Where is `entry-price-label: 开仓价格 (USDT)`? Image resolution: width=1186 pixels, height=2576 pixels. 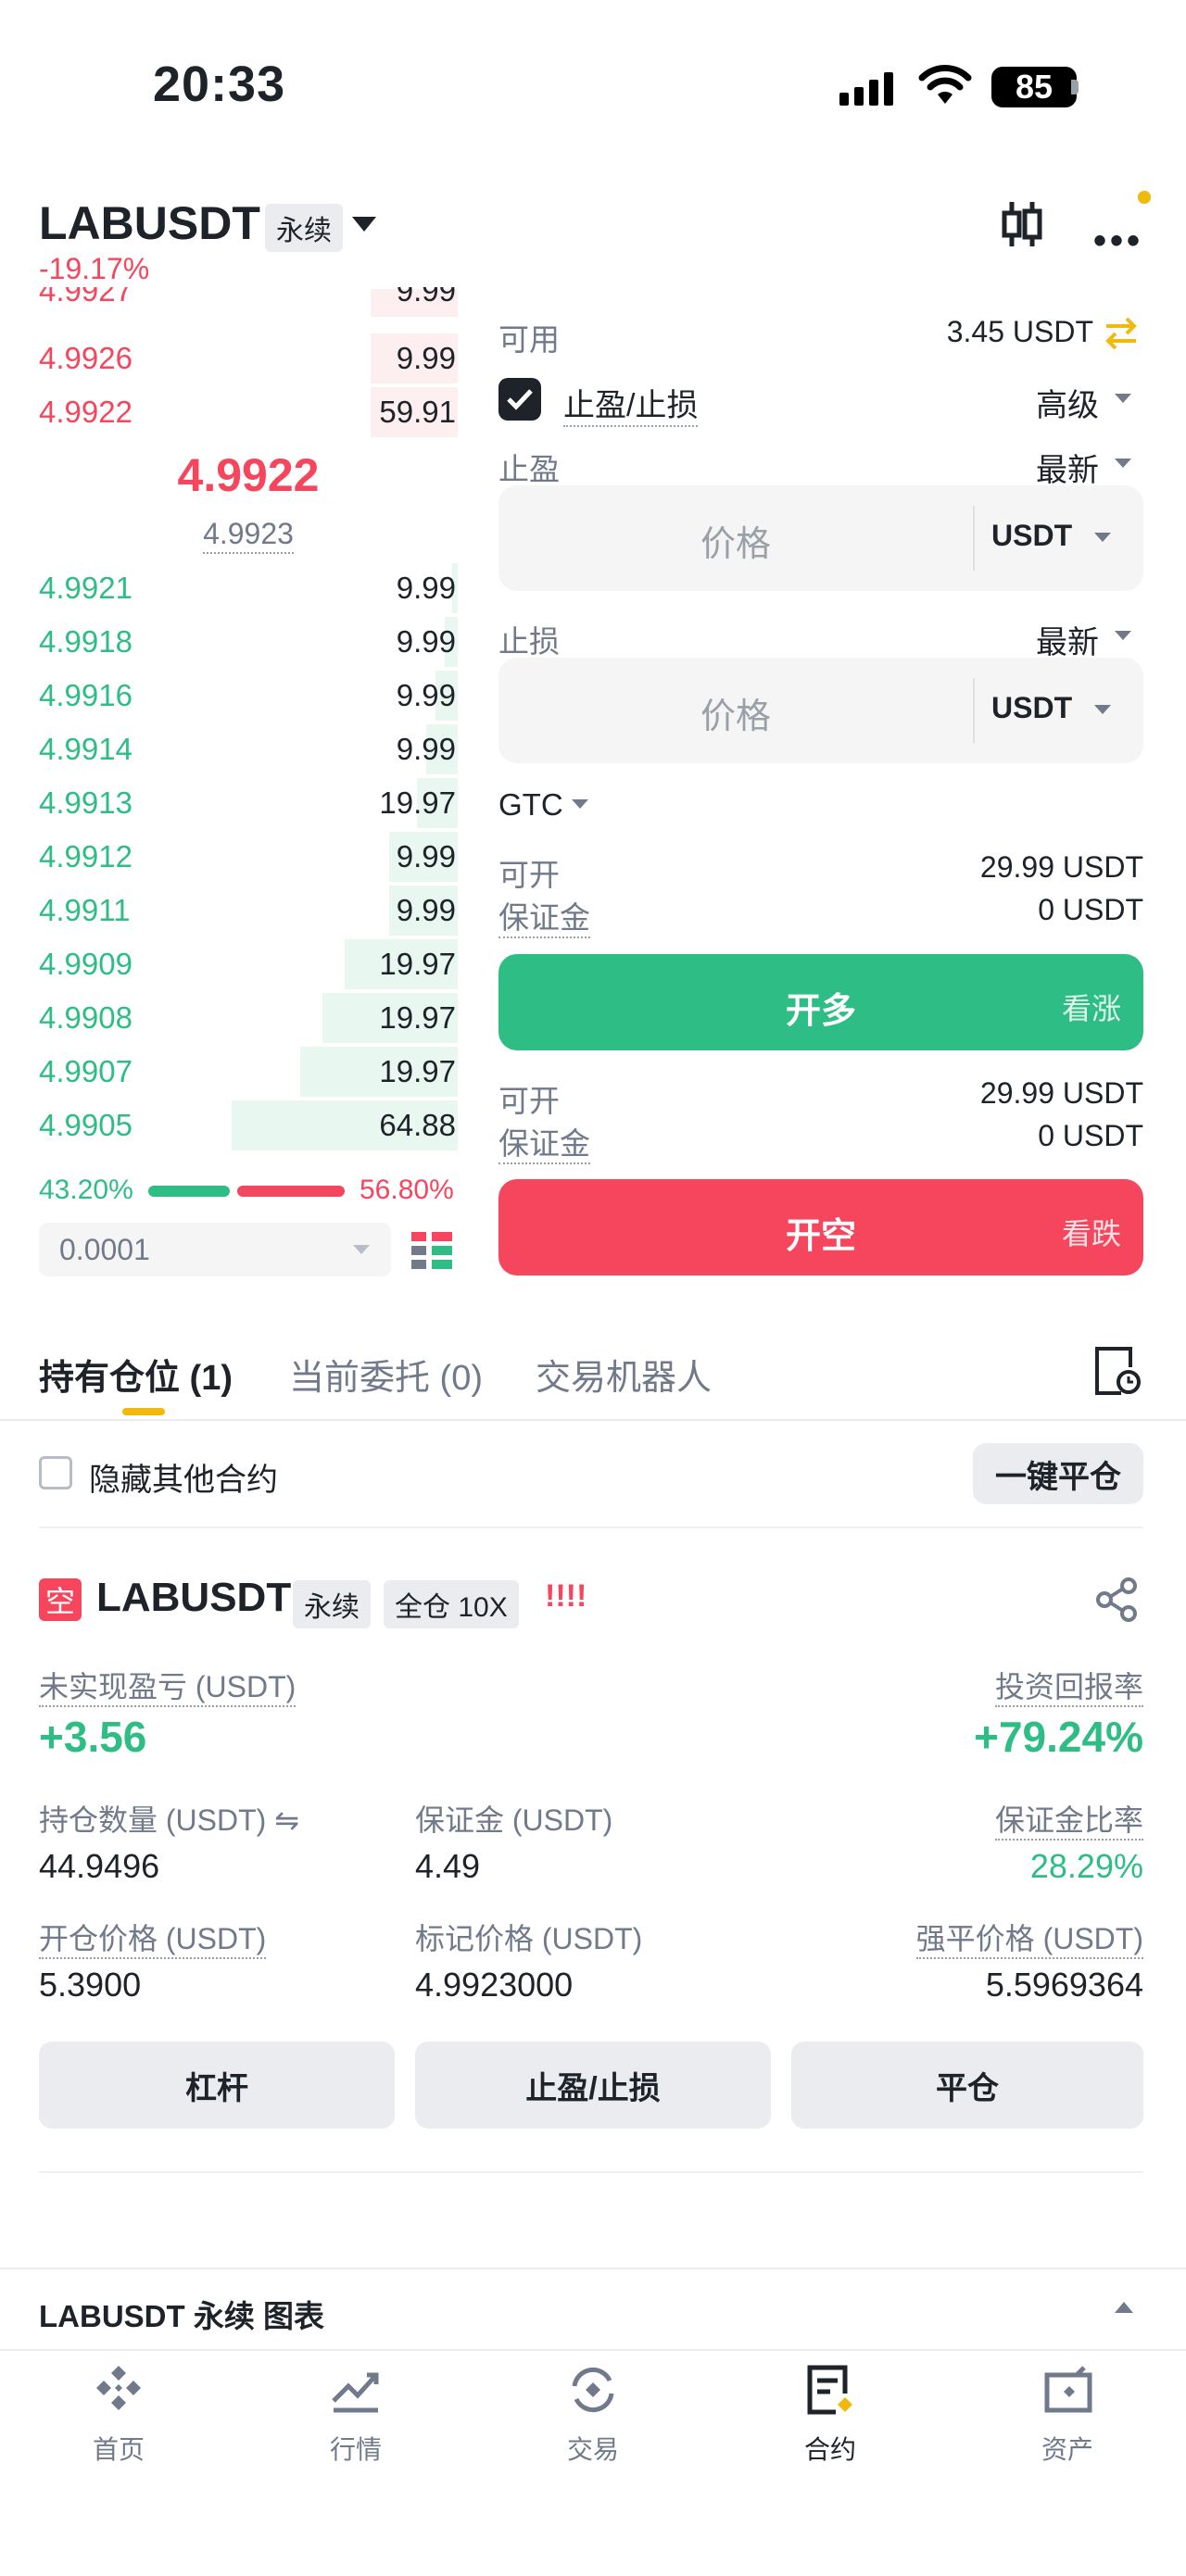 entry-price-label: 开仓价格 (USDT) is located at coordinates (153, 1937).